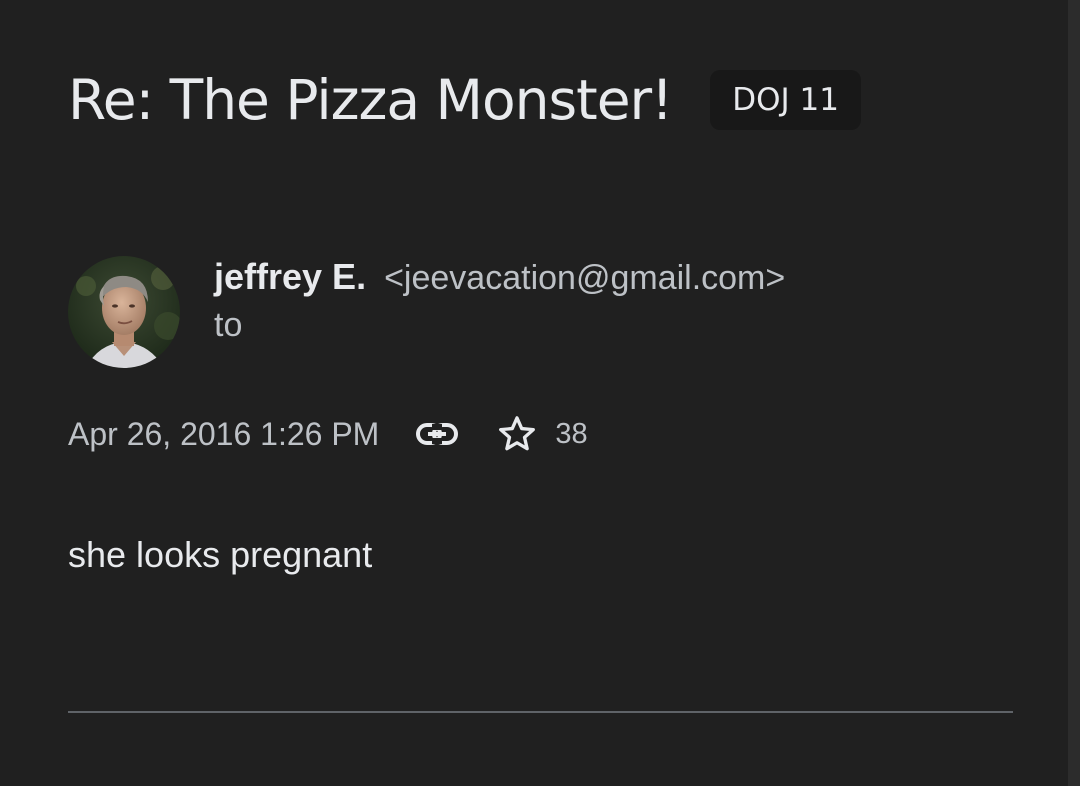 The height and width of the screenshot is (786, 1080). I want to click on recipient-line: to, so click(228, 325).